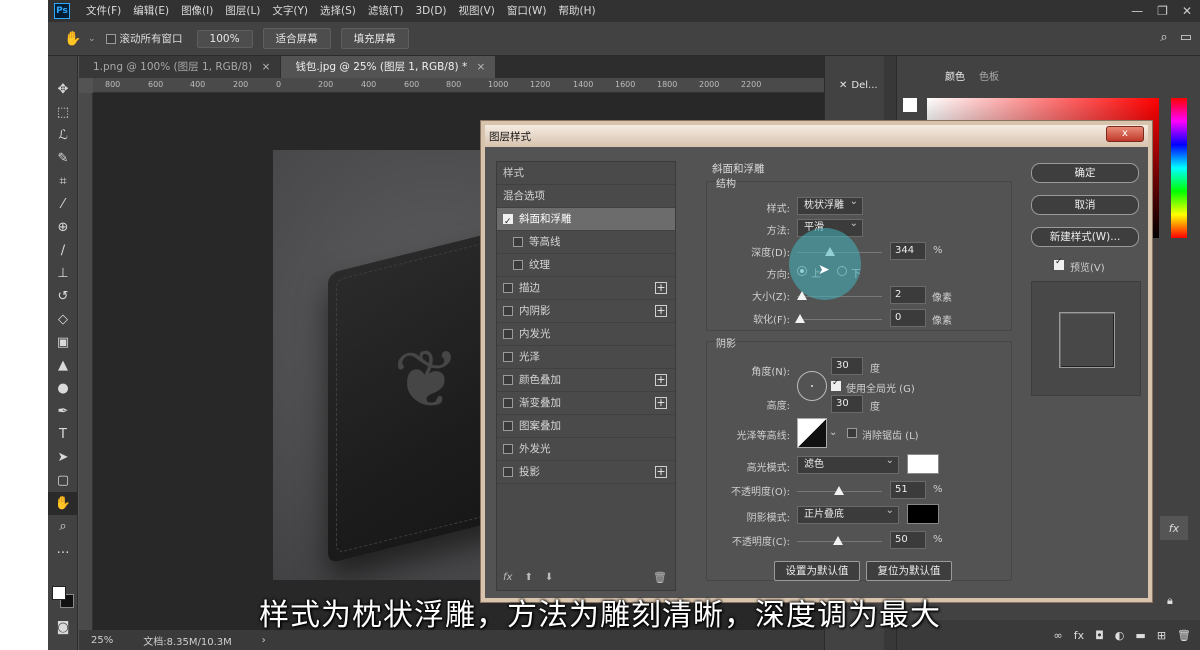 The image size is (1200, 650). What do you see at coordinates (833, 432) in the screenshot?
I see `chevron-down-icon: ⌄` at bounding box center [833, 432].